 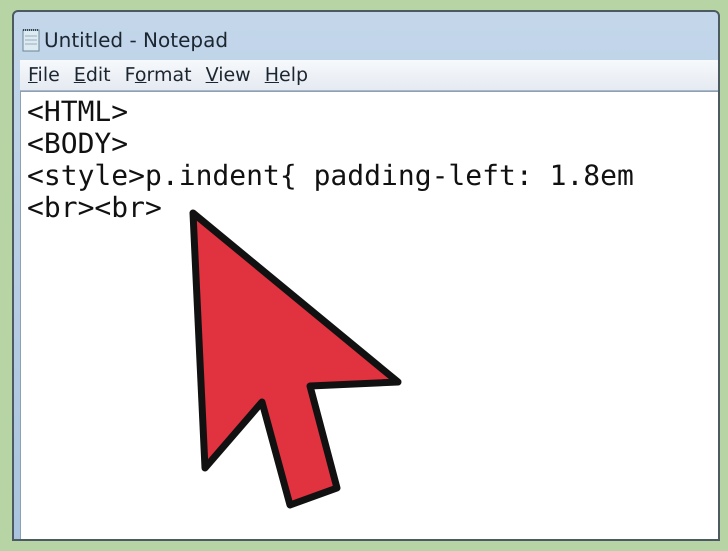 What do you see at coordinates (44, 75) in the screenshot?
I see `menu-item: File` at bounding box center [44, 75].